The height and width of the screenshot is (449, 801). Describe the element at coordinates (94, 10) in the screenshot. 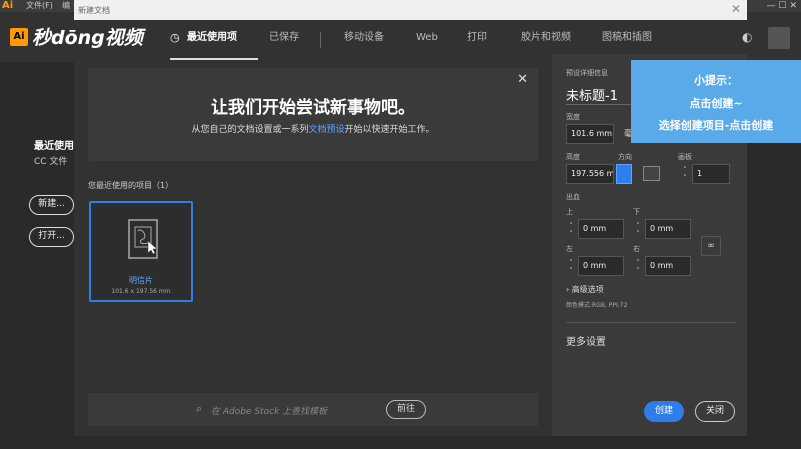

I see `dialog-title: 新建文档` at that location.